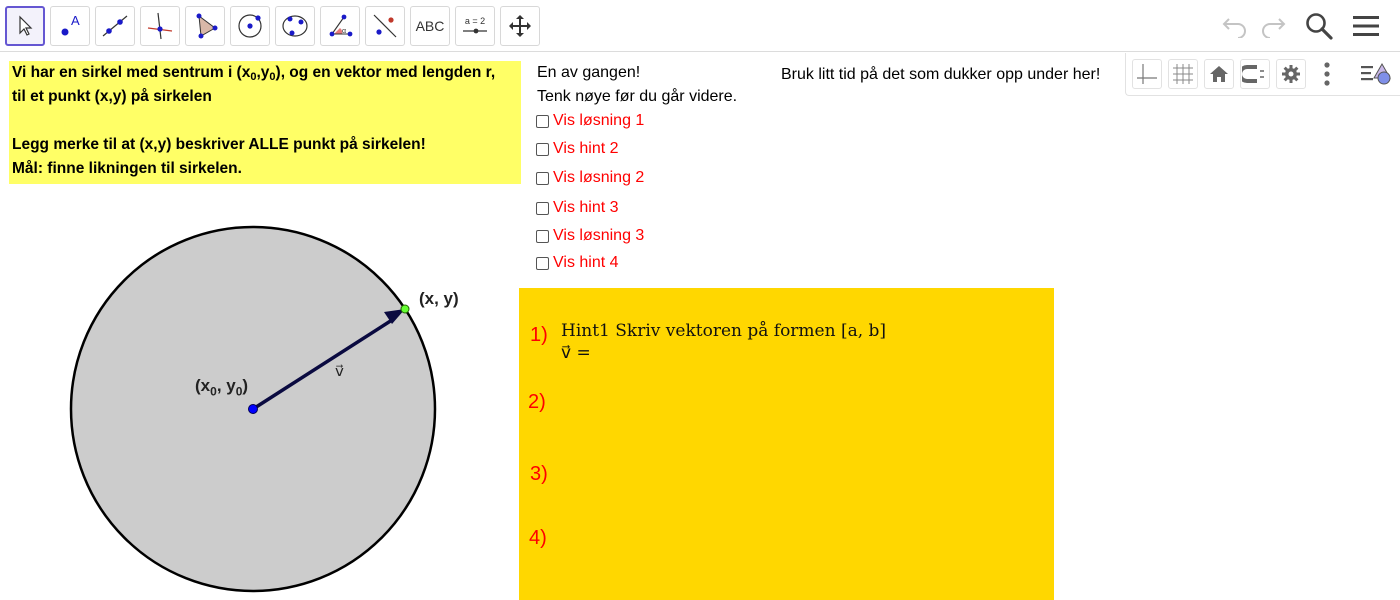 Image resolution: width=1400 pixels, height=600 pixels. I want to click on center-label-part-a: (x, so click(203, 385).